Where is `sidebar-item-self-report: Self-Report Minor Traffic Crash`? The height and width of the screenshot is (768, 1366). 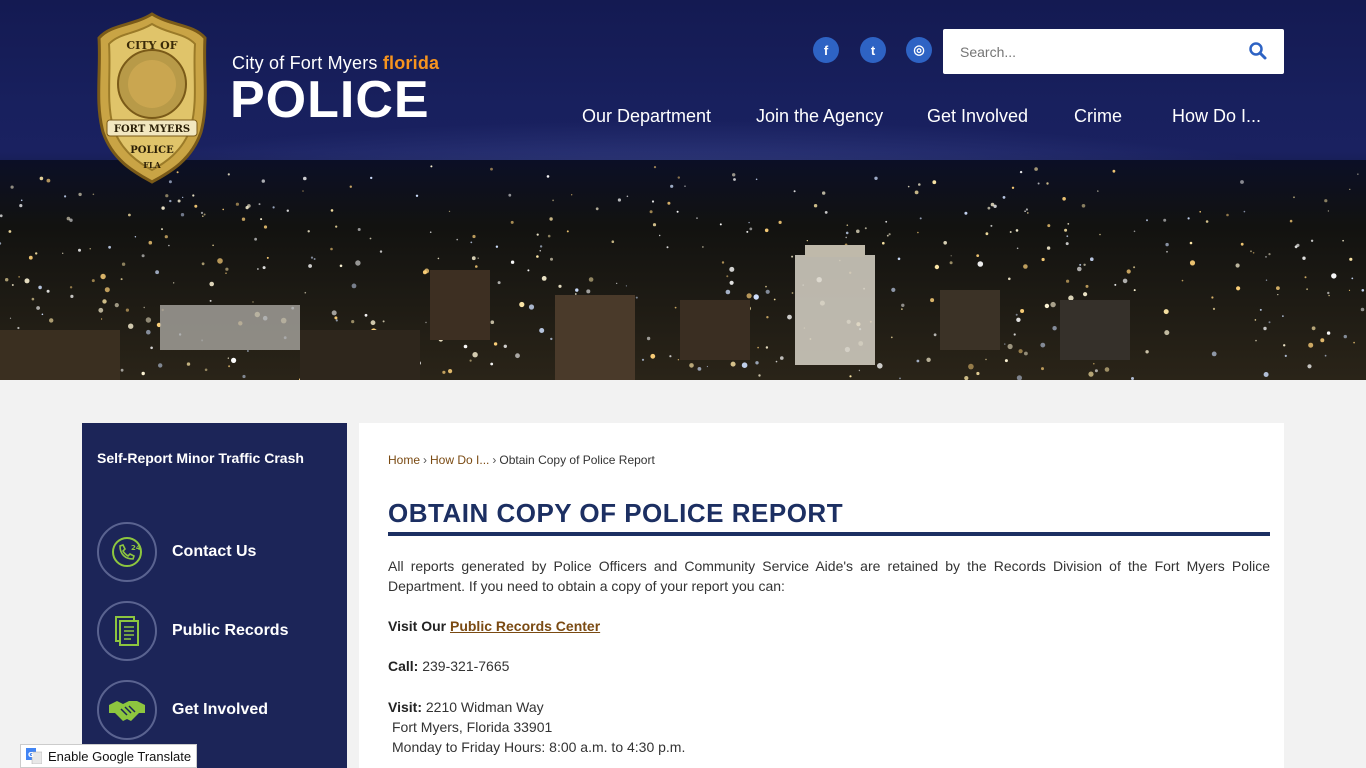
sidebar-item-self-report: Self-Report Minor Traffic Crash is located at coordinates (200, 458).